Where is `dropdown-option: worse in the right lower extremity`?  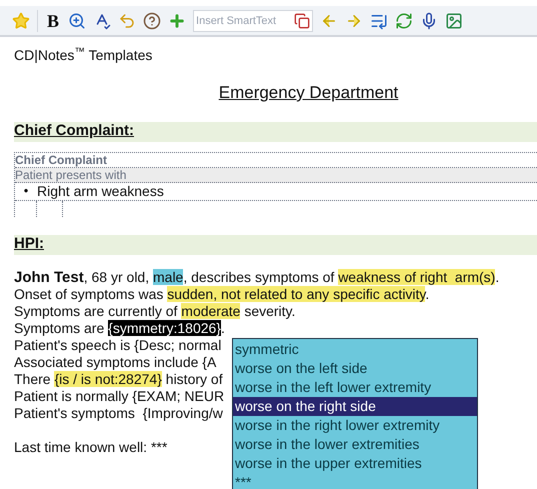
dropdown-option: worse in the right lower extremity is located at coordinates (355, 425).